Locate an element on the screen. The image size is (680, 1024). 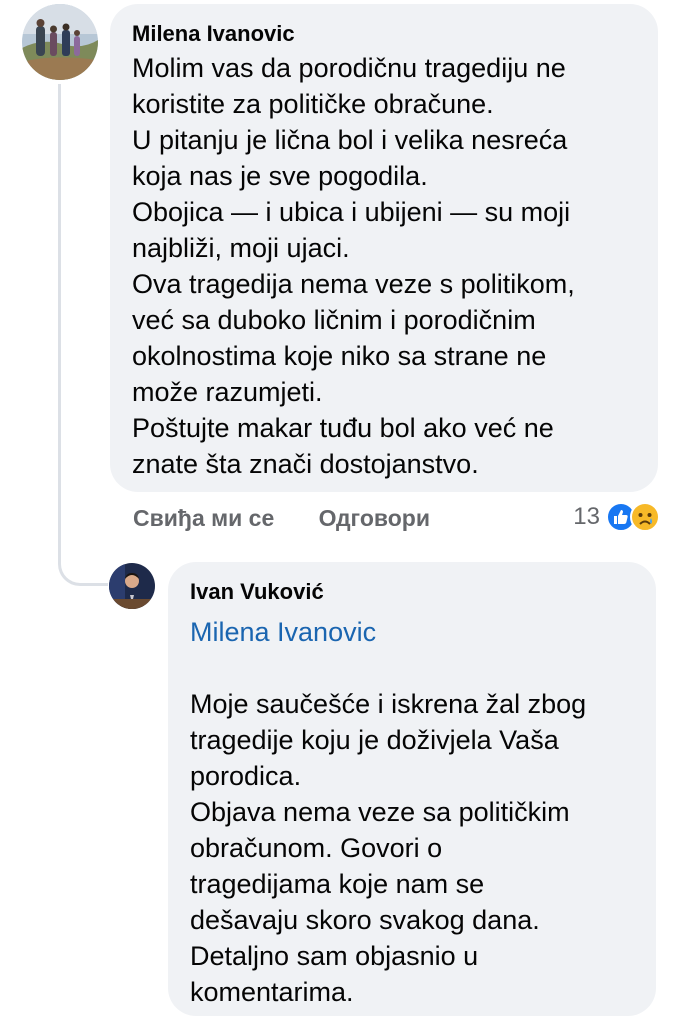
reply-line: Detaljno sam objasnio u is located at coordinates (334, 956).